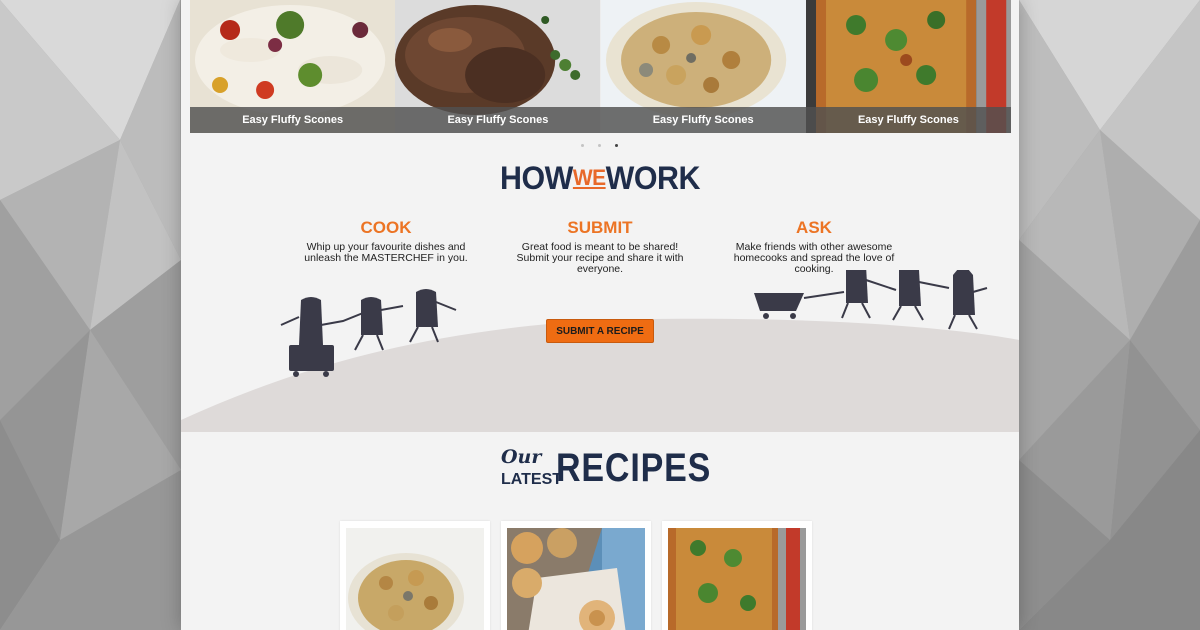  I want to click on heading-recipes: RECIPES, so click(634, 468).